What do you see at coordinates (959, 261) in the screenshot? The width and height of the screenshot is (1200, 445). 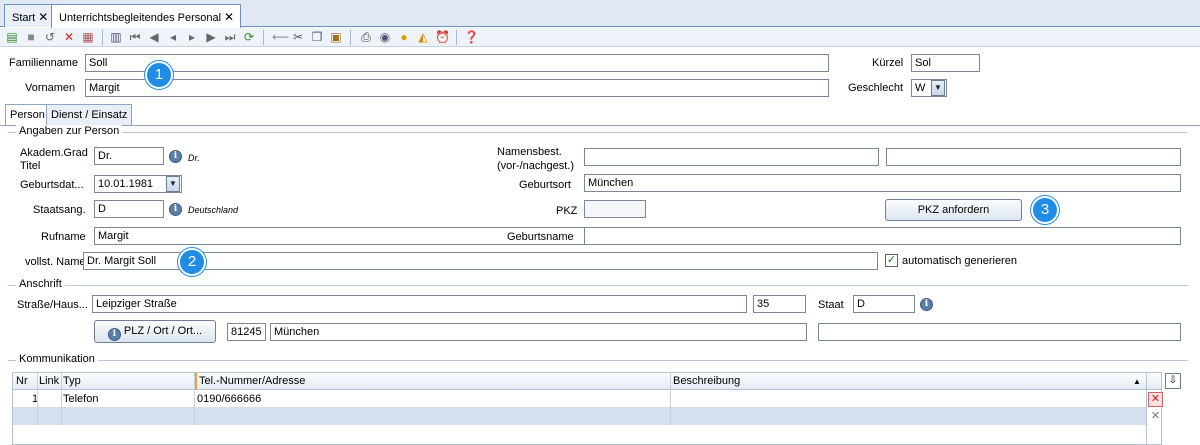 I see `auto-generate-label: automatisch generieren` at bounding box center [959, 261].